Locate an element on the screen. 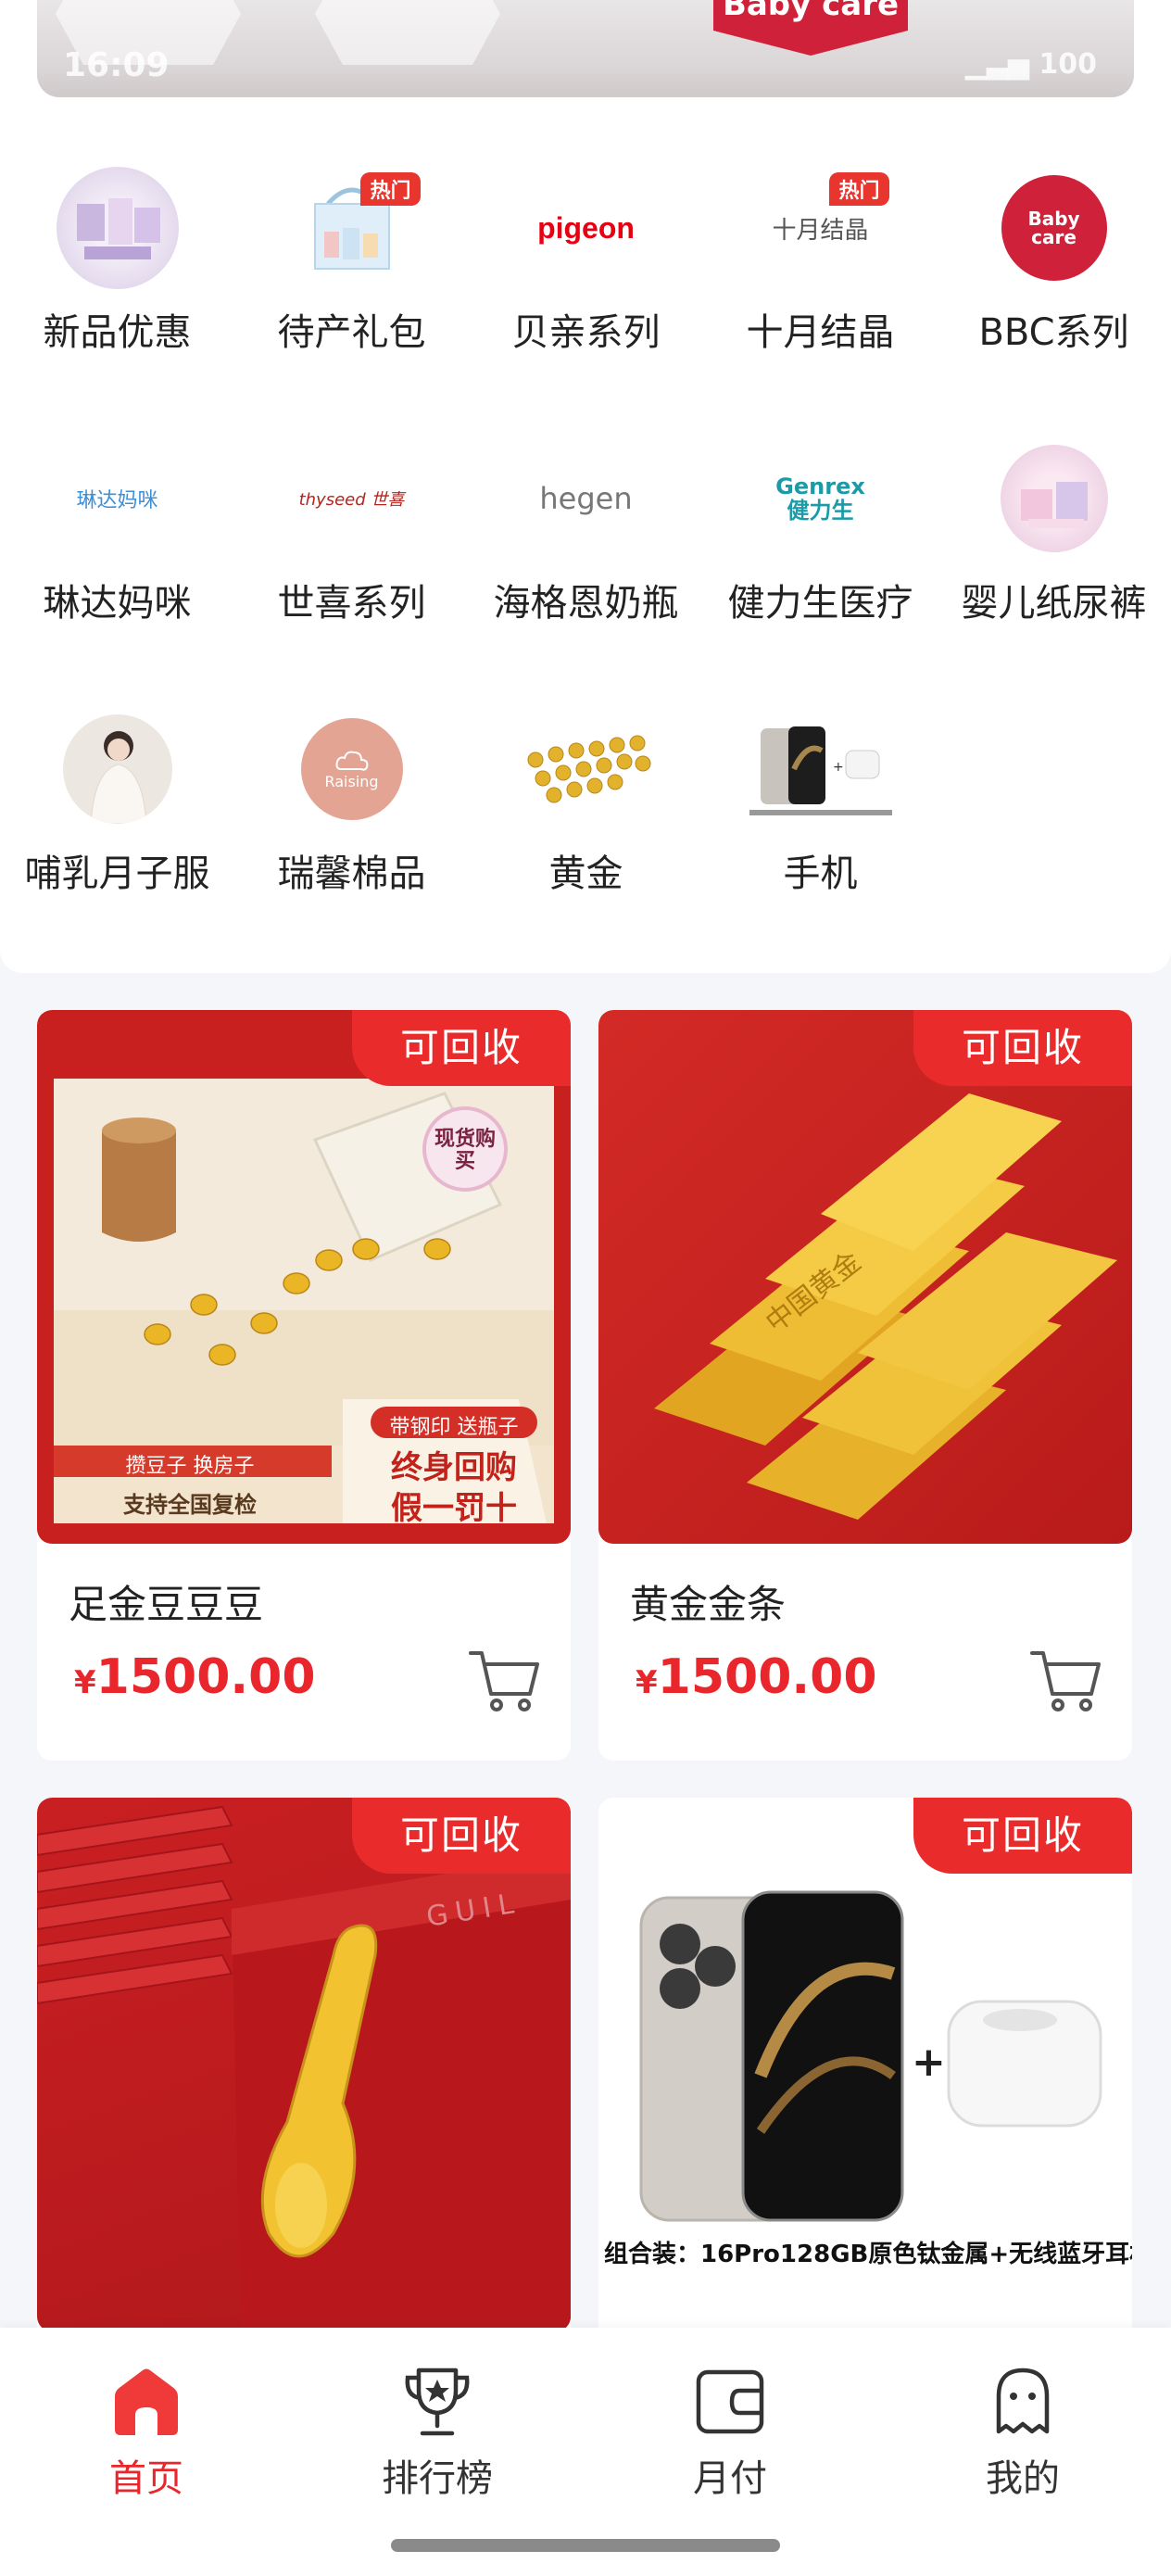 The height and width of the screenshot is (2576, 1171). category-label: 贝亲系列 is located at coordinates (586, 332).